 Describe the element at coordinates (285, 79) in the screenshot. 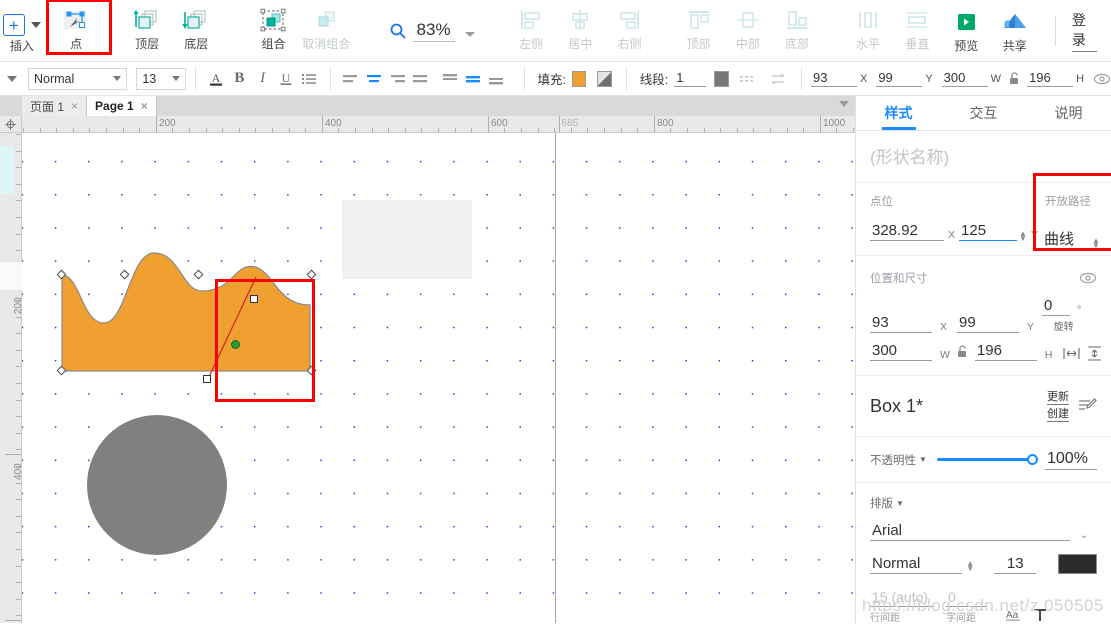

I see `underline-icon: U` at that location.